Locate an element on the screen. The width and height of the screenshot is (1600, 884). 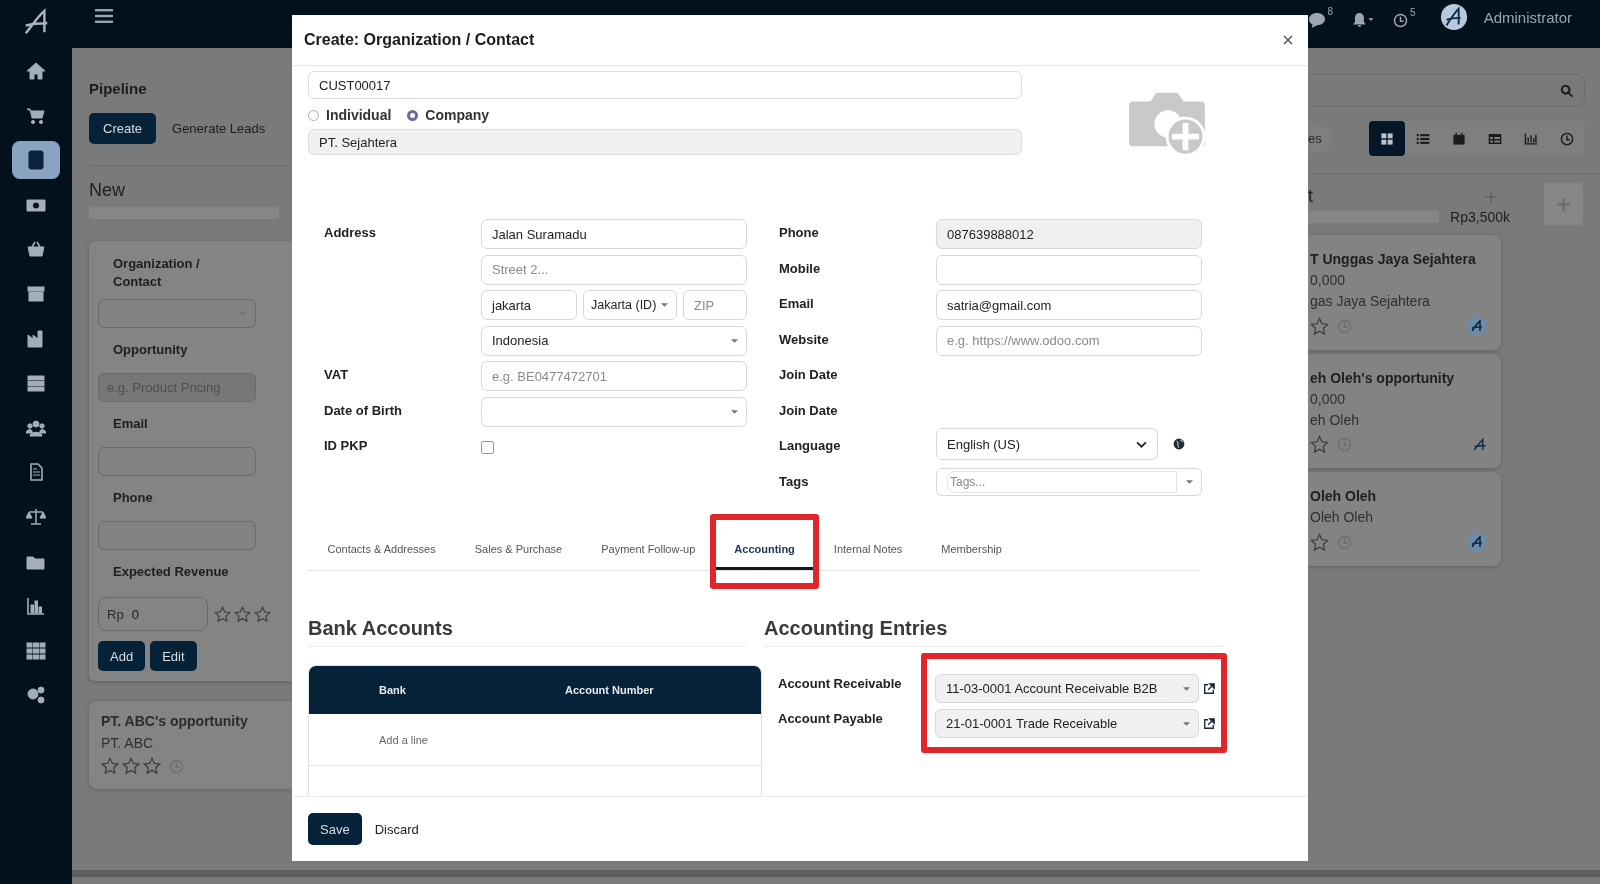
currency-label: Rp is located at coordinates (115, 614).